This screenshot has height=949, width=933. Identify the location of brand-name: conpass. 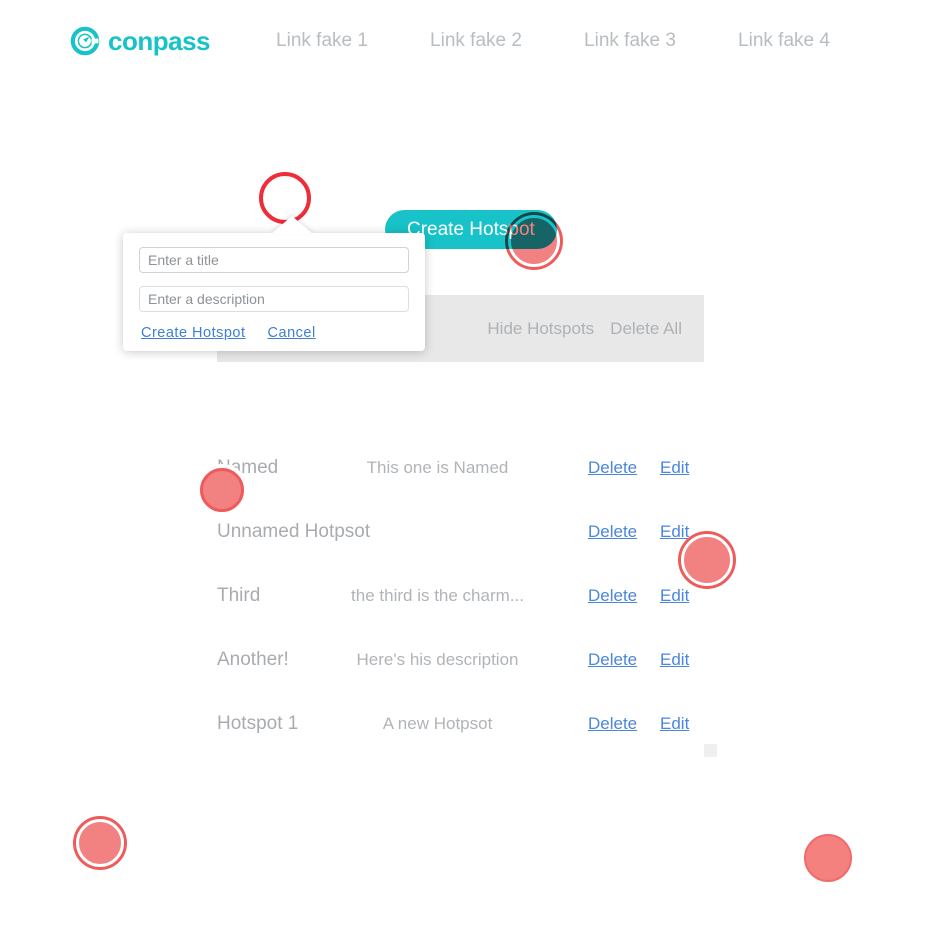
(159, 41).